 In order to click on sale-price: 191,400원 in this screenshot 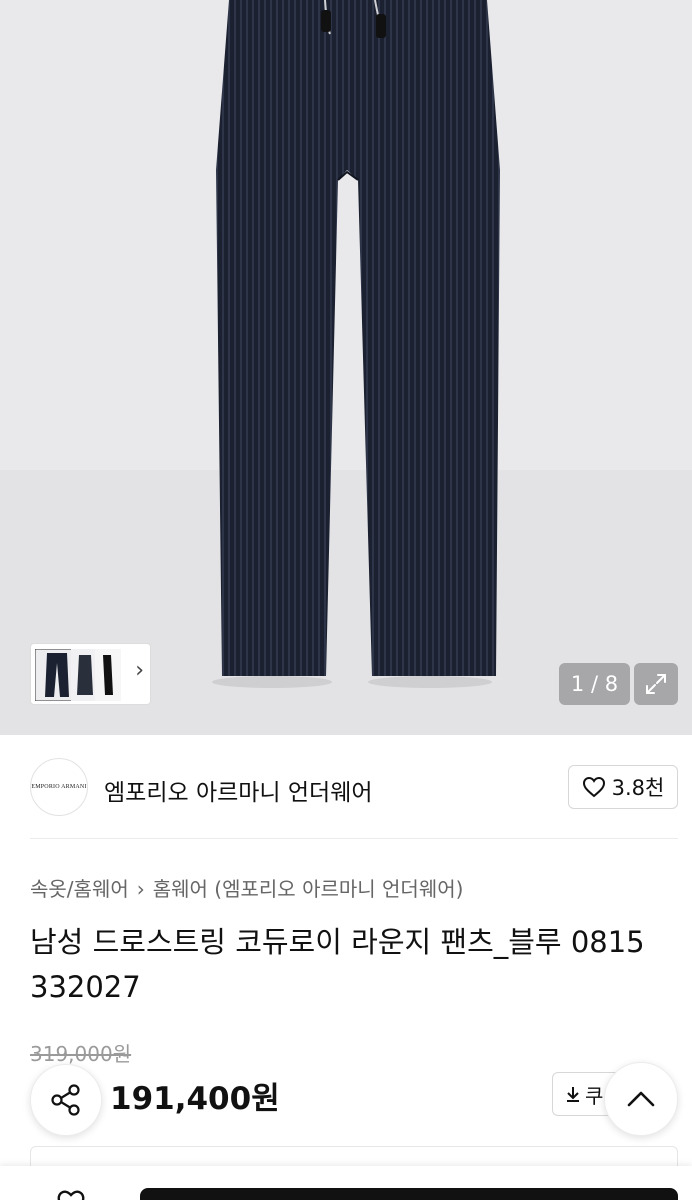, I will do `click(195, 1099)`.